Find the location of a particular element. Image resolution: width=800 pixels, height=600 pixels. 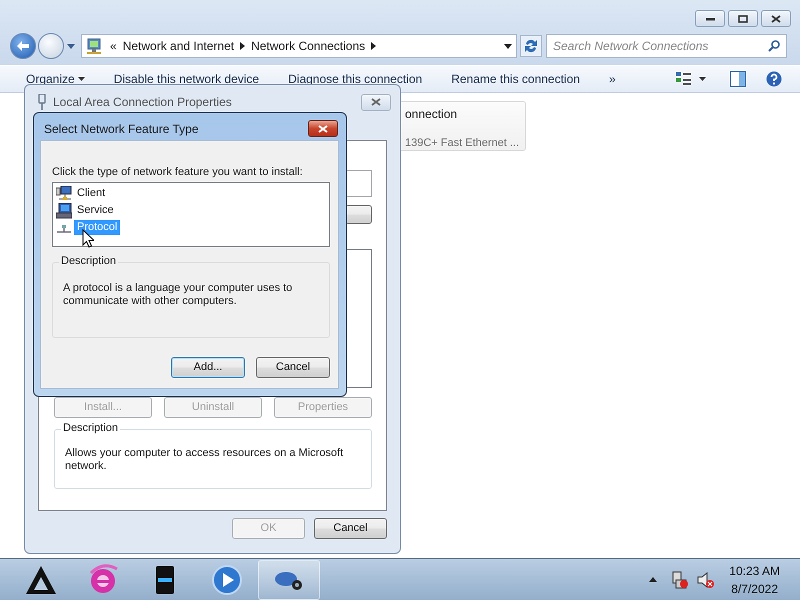

list-item: Client is located at coordinates (91, 193).